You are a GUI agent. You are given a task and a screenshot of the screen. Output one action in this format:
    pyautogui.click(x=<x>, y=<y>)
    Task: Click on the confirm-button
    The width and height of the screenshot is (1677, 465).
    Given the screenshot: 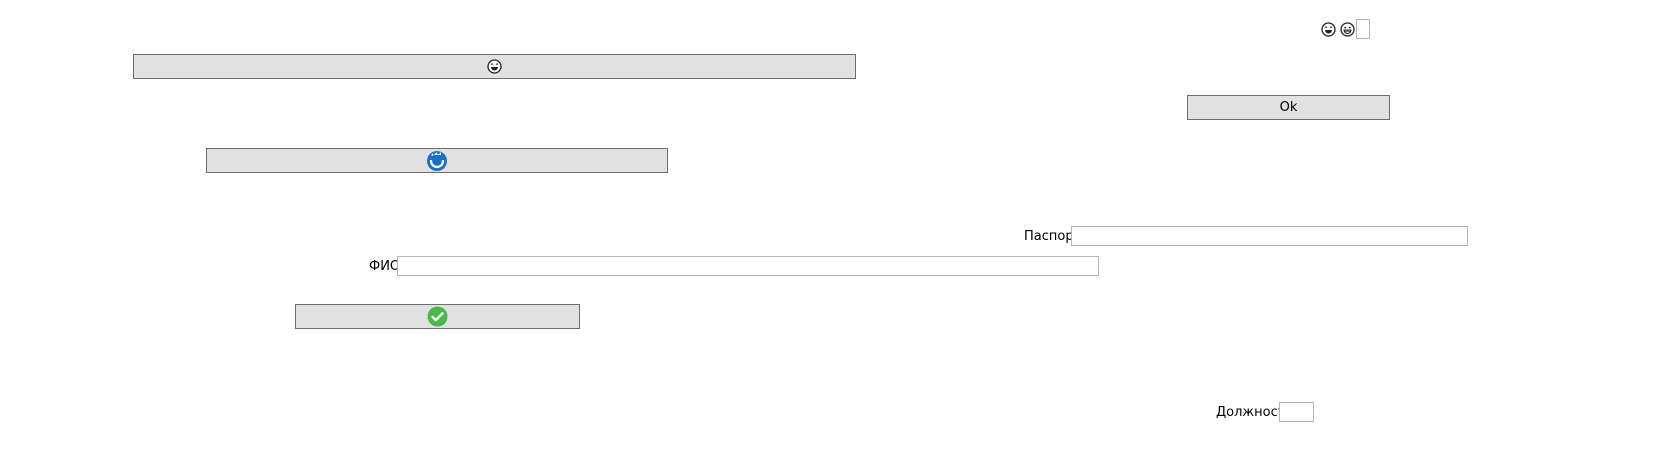 What is the action you would take?
    pyautogui.click(x=437, y=316)
    